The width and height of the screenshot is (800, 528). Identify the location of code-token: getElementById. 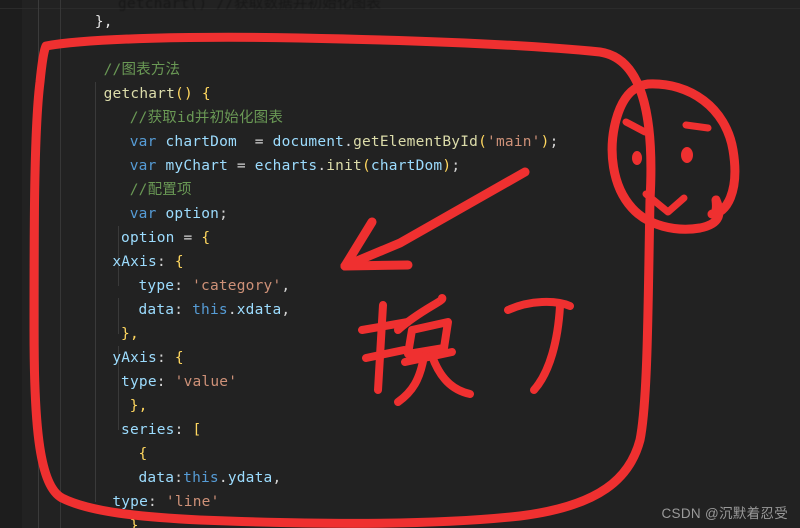
(416, 142).